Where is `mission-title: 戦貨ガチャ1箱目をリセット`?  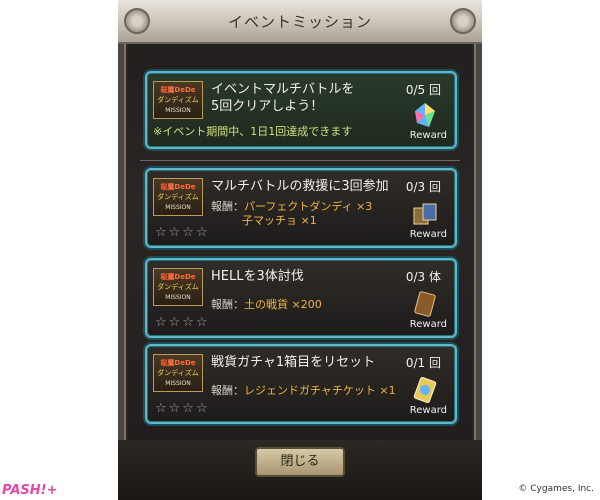 mission-title: 戦貨ガチャ1箱目をリセット is located at coordinates (293, 362).